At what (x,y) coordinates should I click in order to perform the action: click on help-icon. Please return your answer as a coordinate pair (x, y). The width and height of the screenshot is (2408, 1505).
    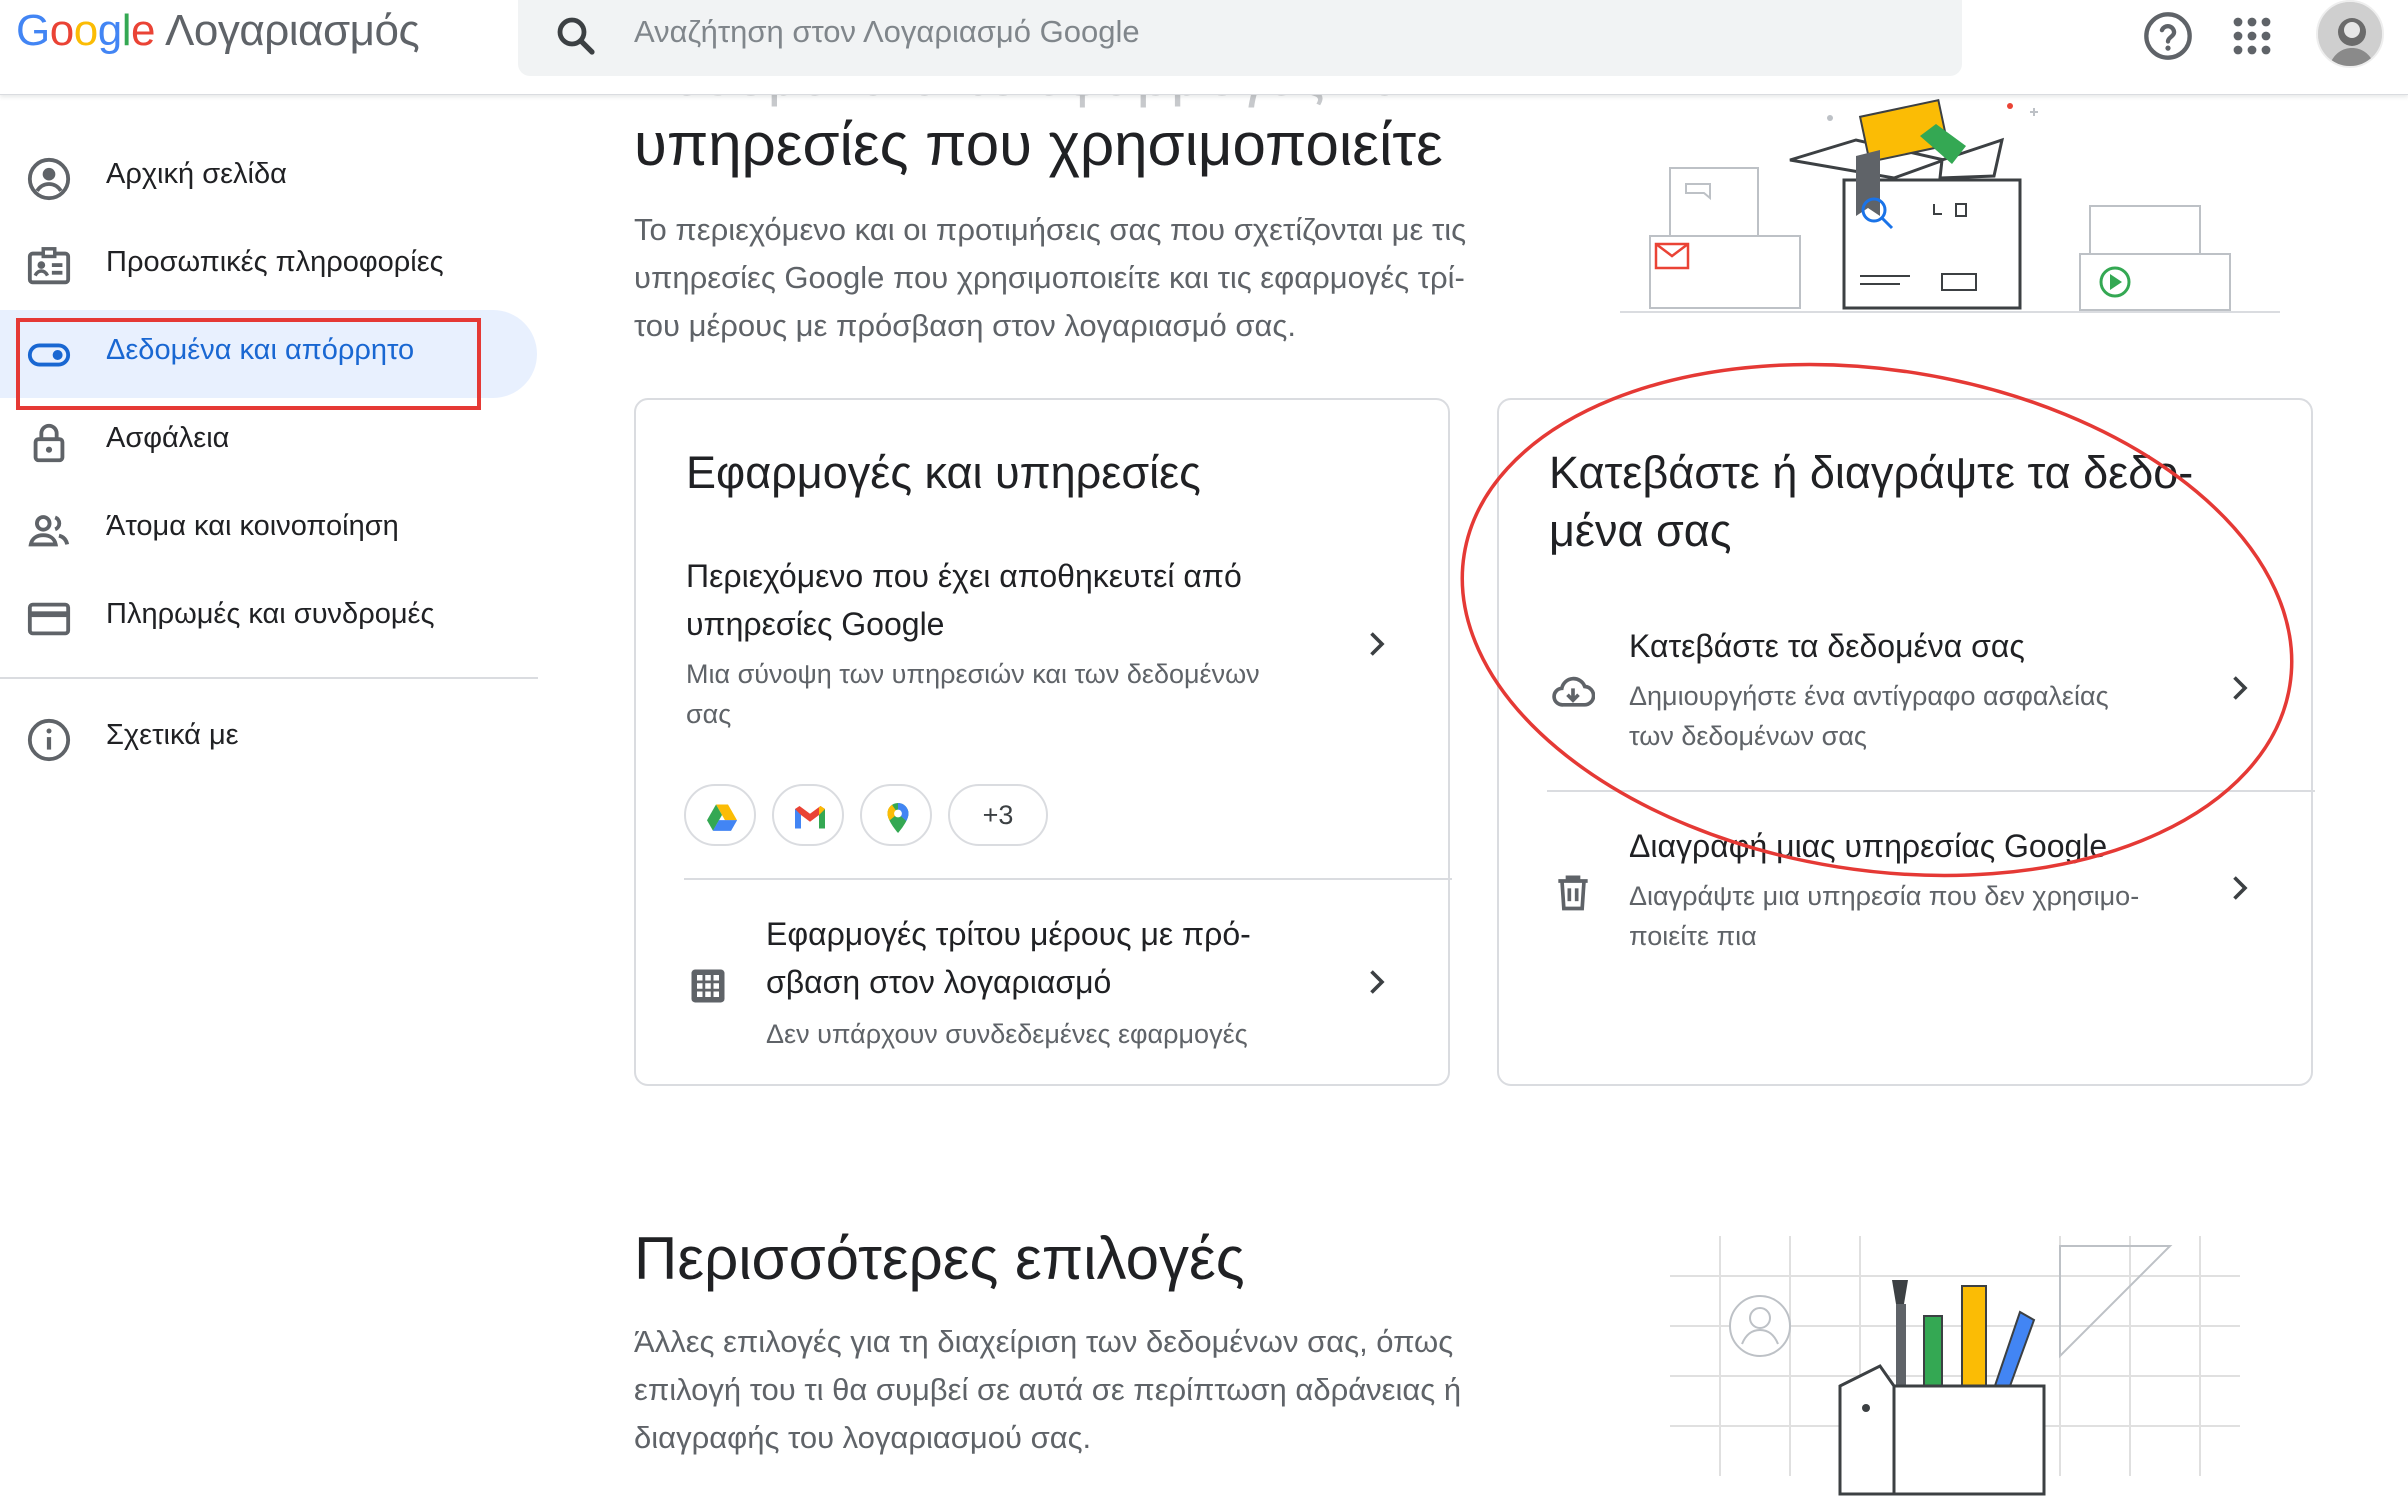
    Looking at the image, I should click on (2168, 36).